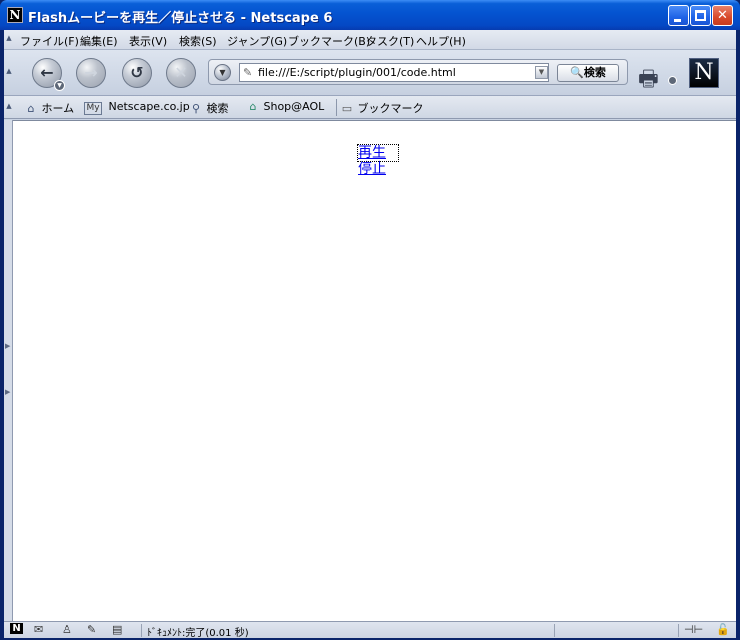 The height and width of the screenshot is (640, 740). Describe the element at coordinates (58, 108) in the screenshot. I see `home-label: ホーム` at that location.